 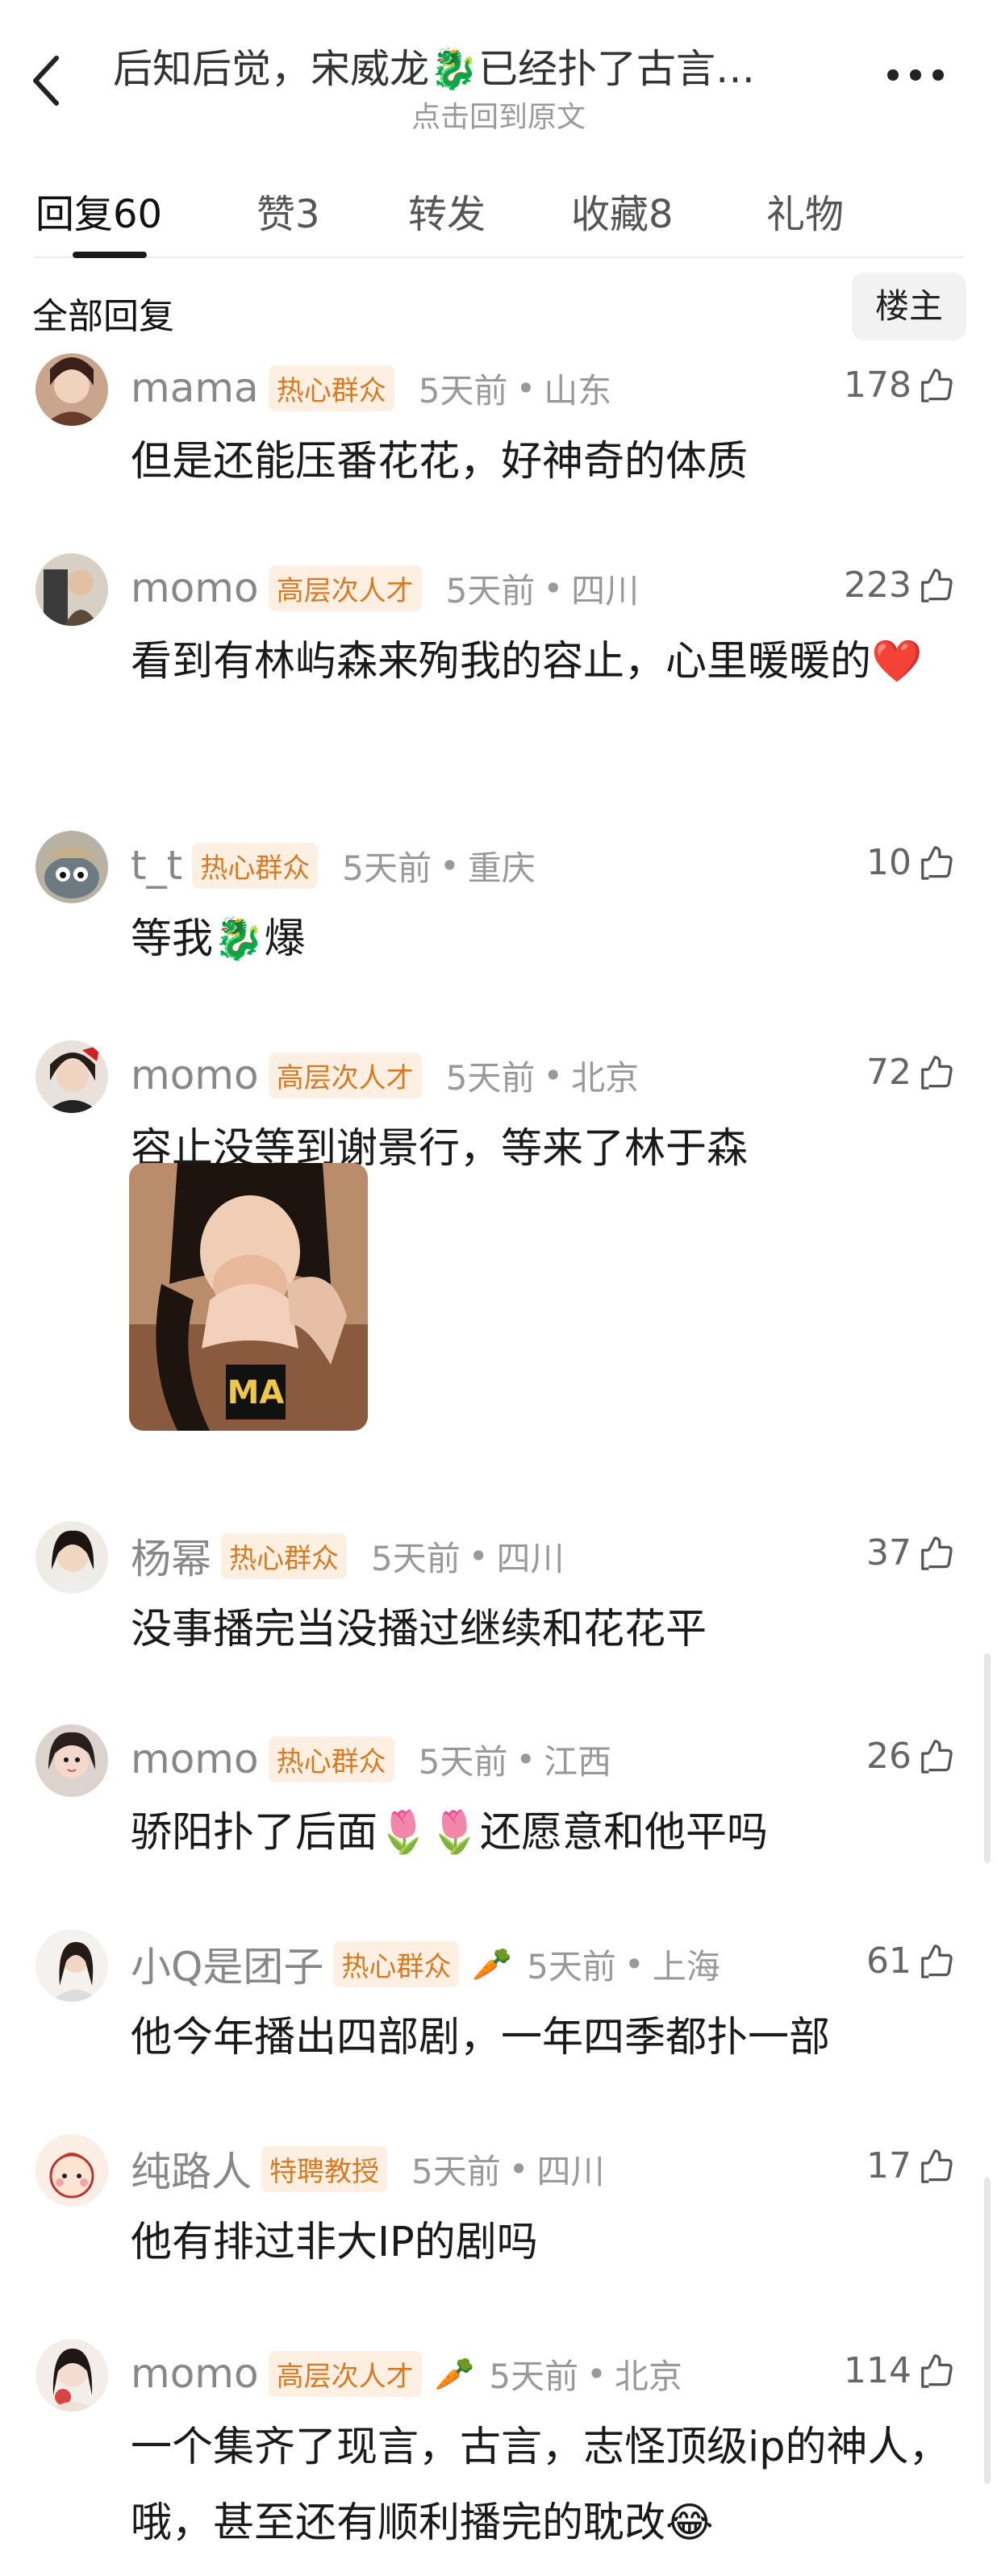 I want to click on back-to-original-link: 点击回到原文, so click(x=499, y=114).